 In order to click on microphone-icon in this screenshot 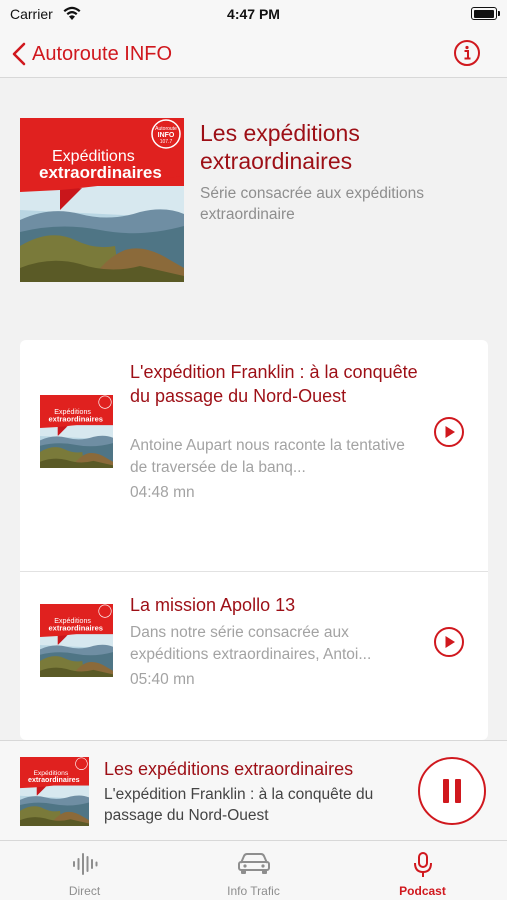, I will do `click(422, 864)`.